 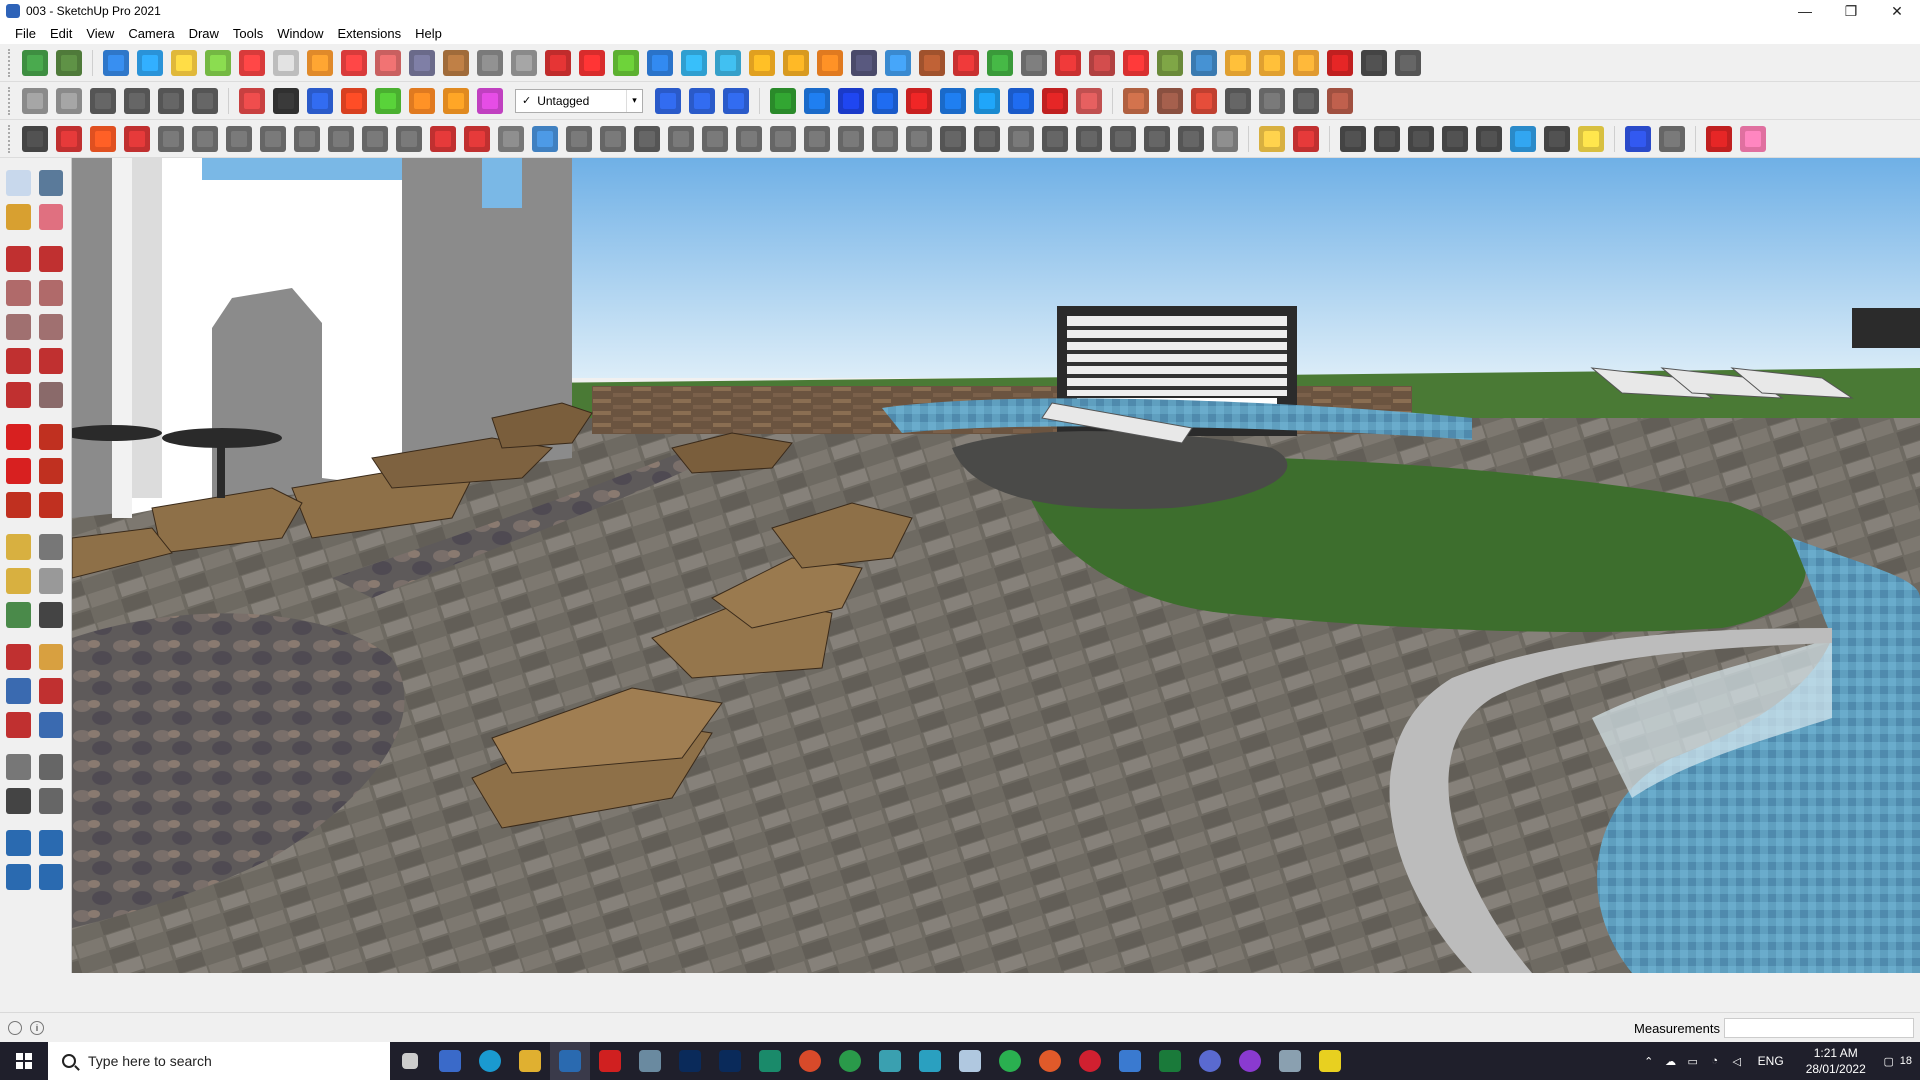 What do you see at coordinates (850, 1061) in the screenshot?
I see `chrome-profile-app` at bounding box center [850, 1061].